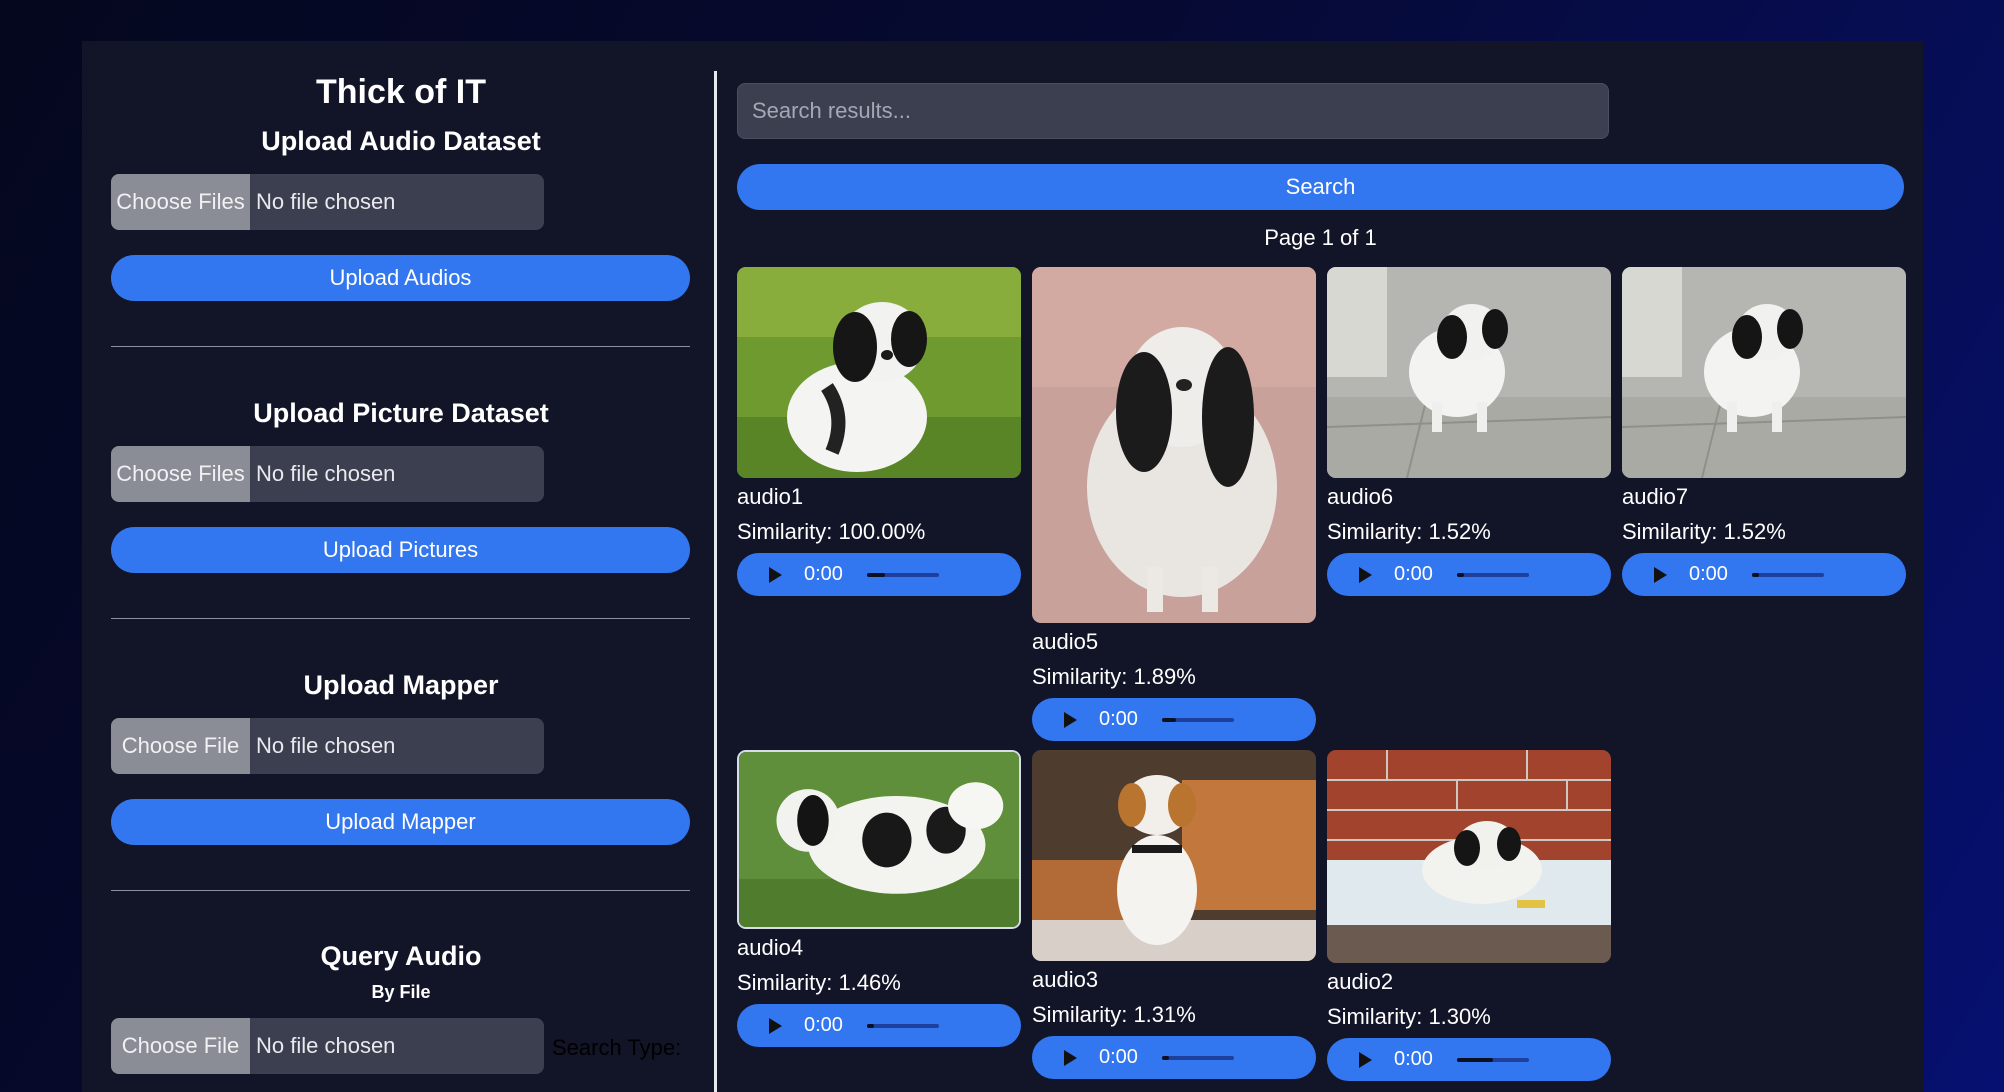 Image resolution: width=2004 pixels, height=1092 pixels. What do you see at coordinates (401, 992) in the screenshot?
I see `query-section-subtitle: By File` at bounding box center [401, 992].